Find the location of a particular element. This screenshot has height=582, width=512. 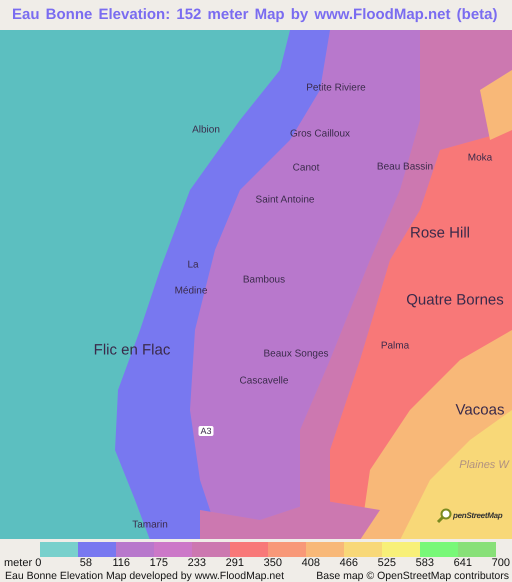

legend-value: 58 is located at coordinates (85, 563).